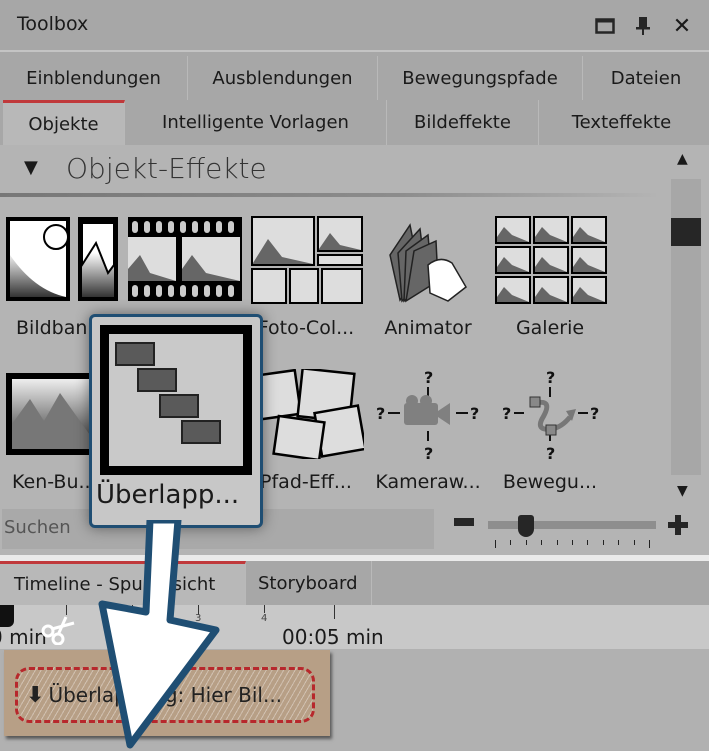 This screenshot has width=709, height=751. What do you see at coordinates (480, 78) in the screenshot?
I see `tab-bewegungspfade: Bewegungspfade` at bounding box center [480, 78].